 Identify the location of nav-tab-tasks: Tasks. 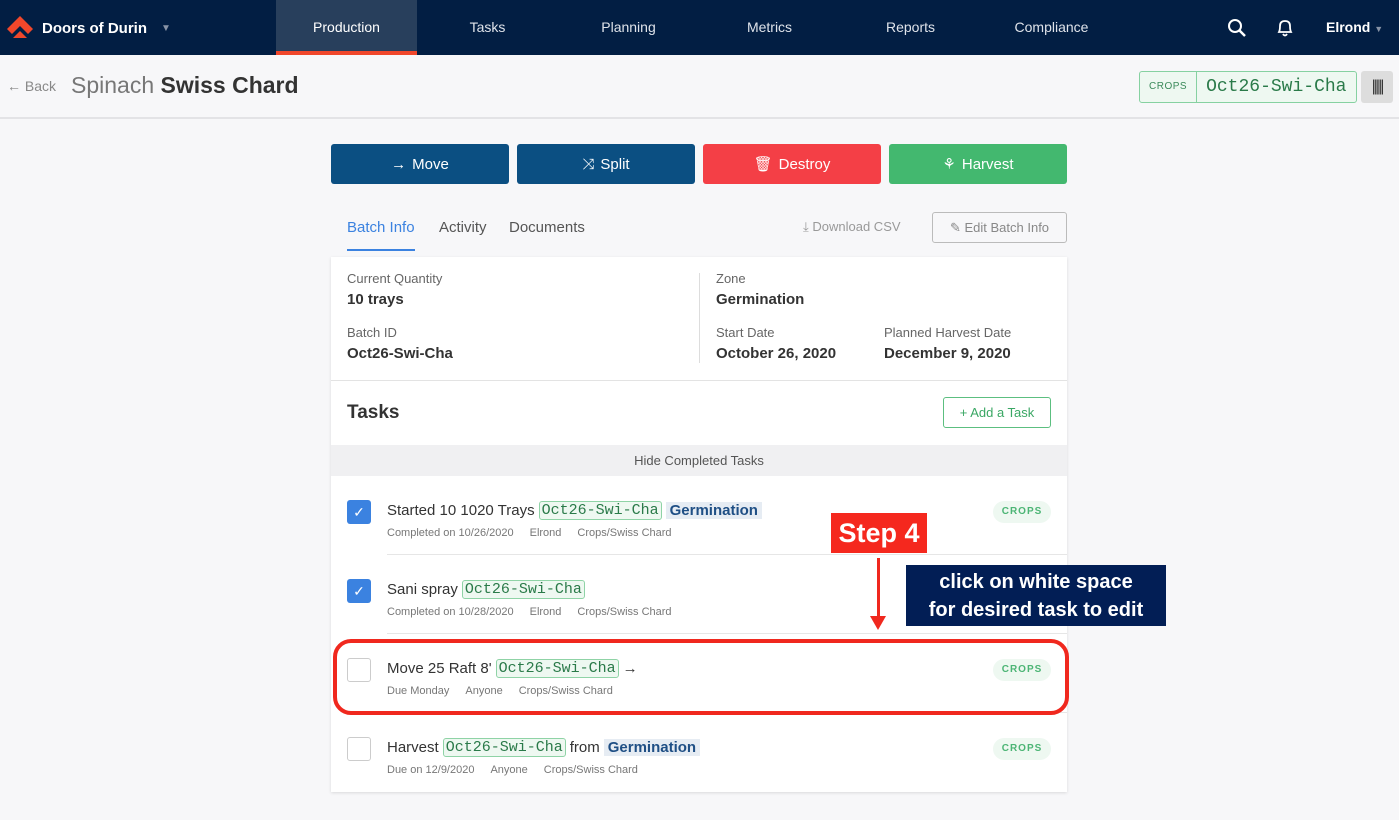
(487, 27).